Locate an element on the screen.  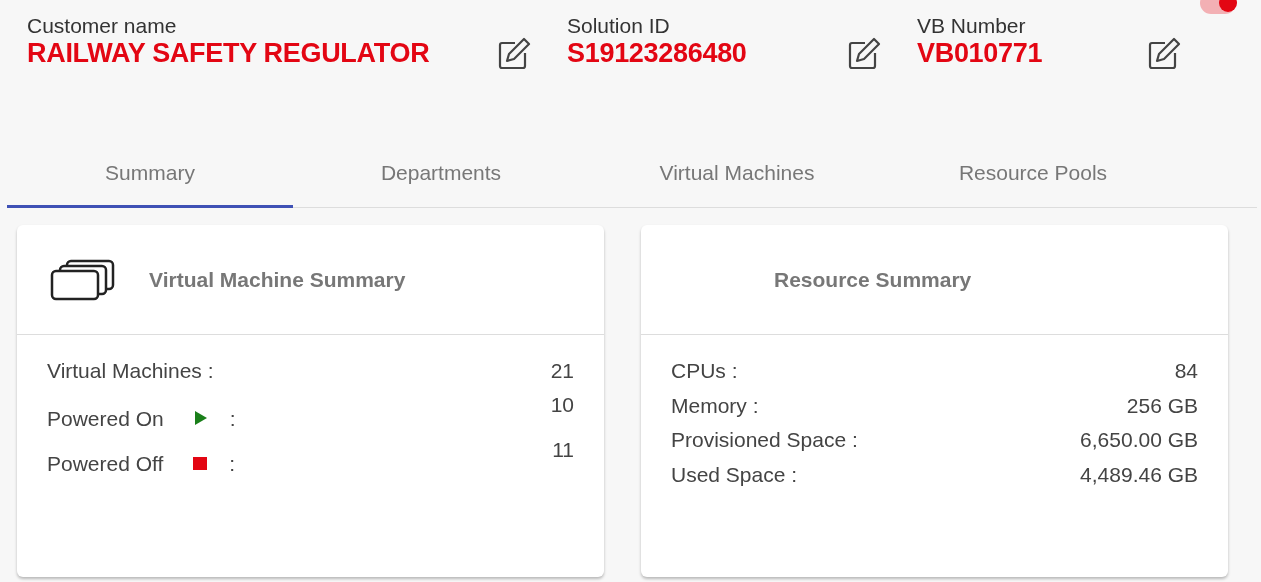
tab: Departments is located at coordinates (441, 174).